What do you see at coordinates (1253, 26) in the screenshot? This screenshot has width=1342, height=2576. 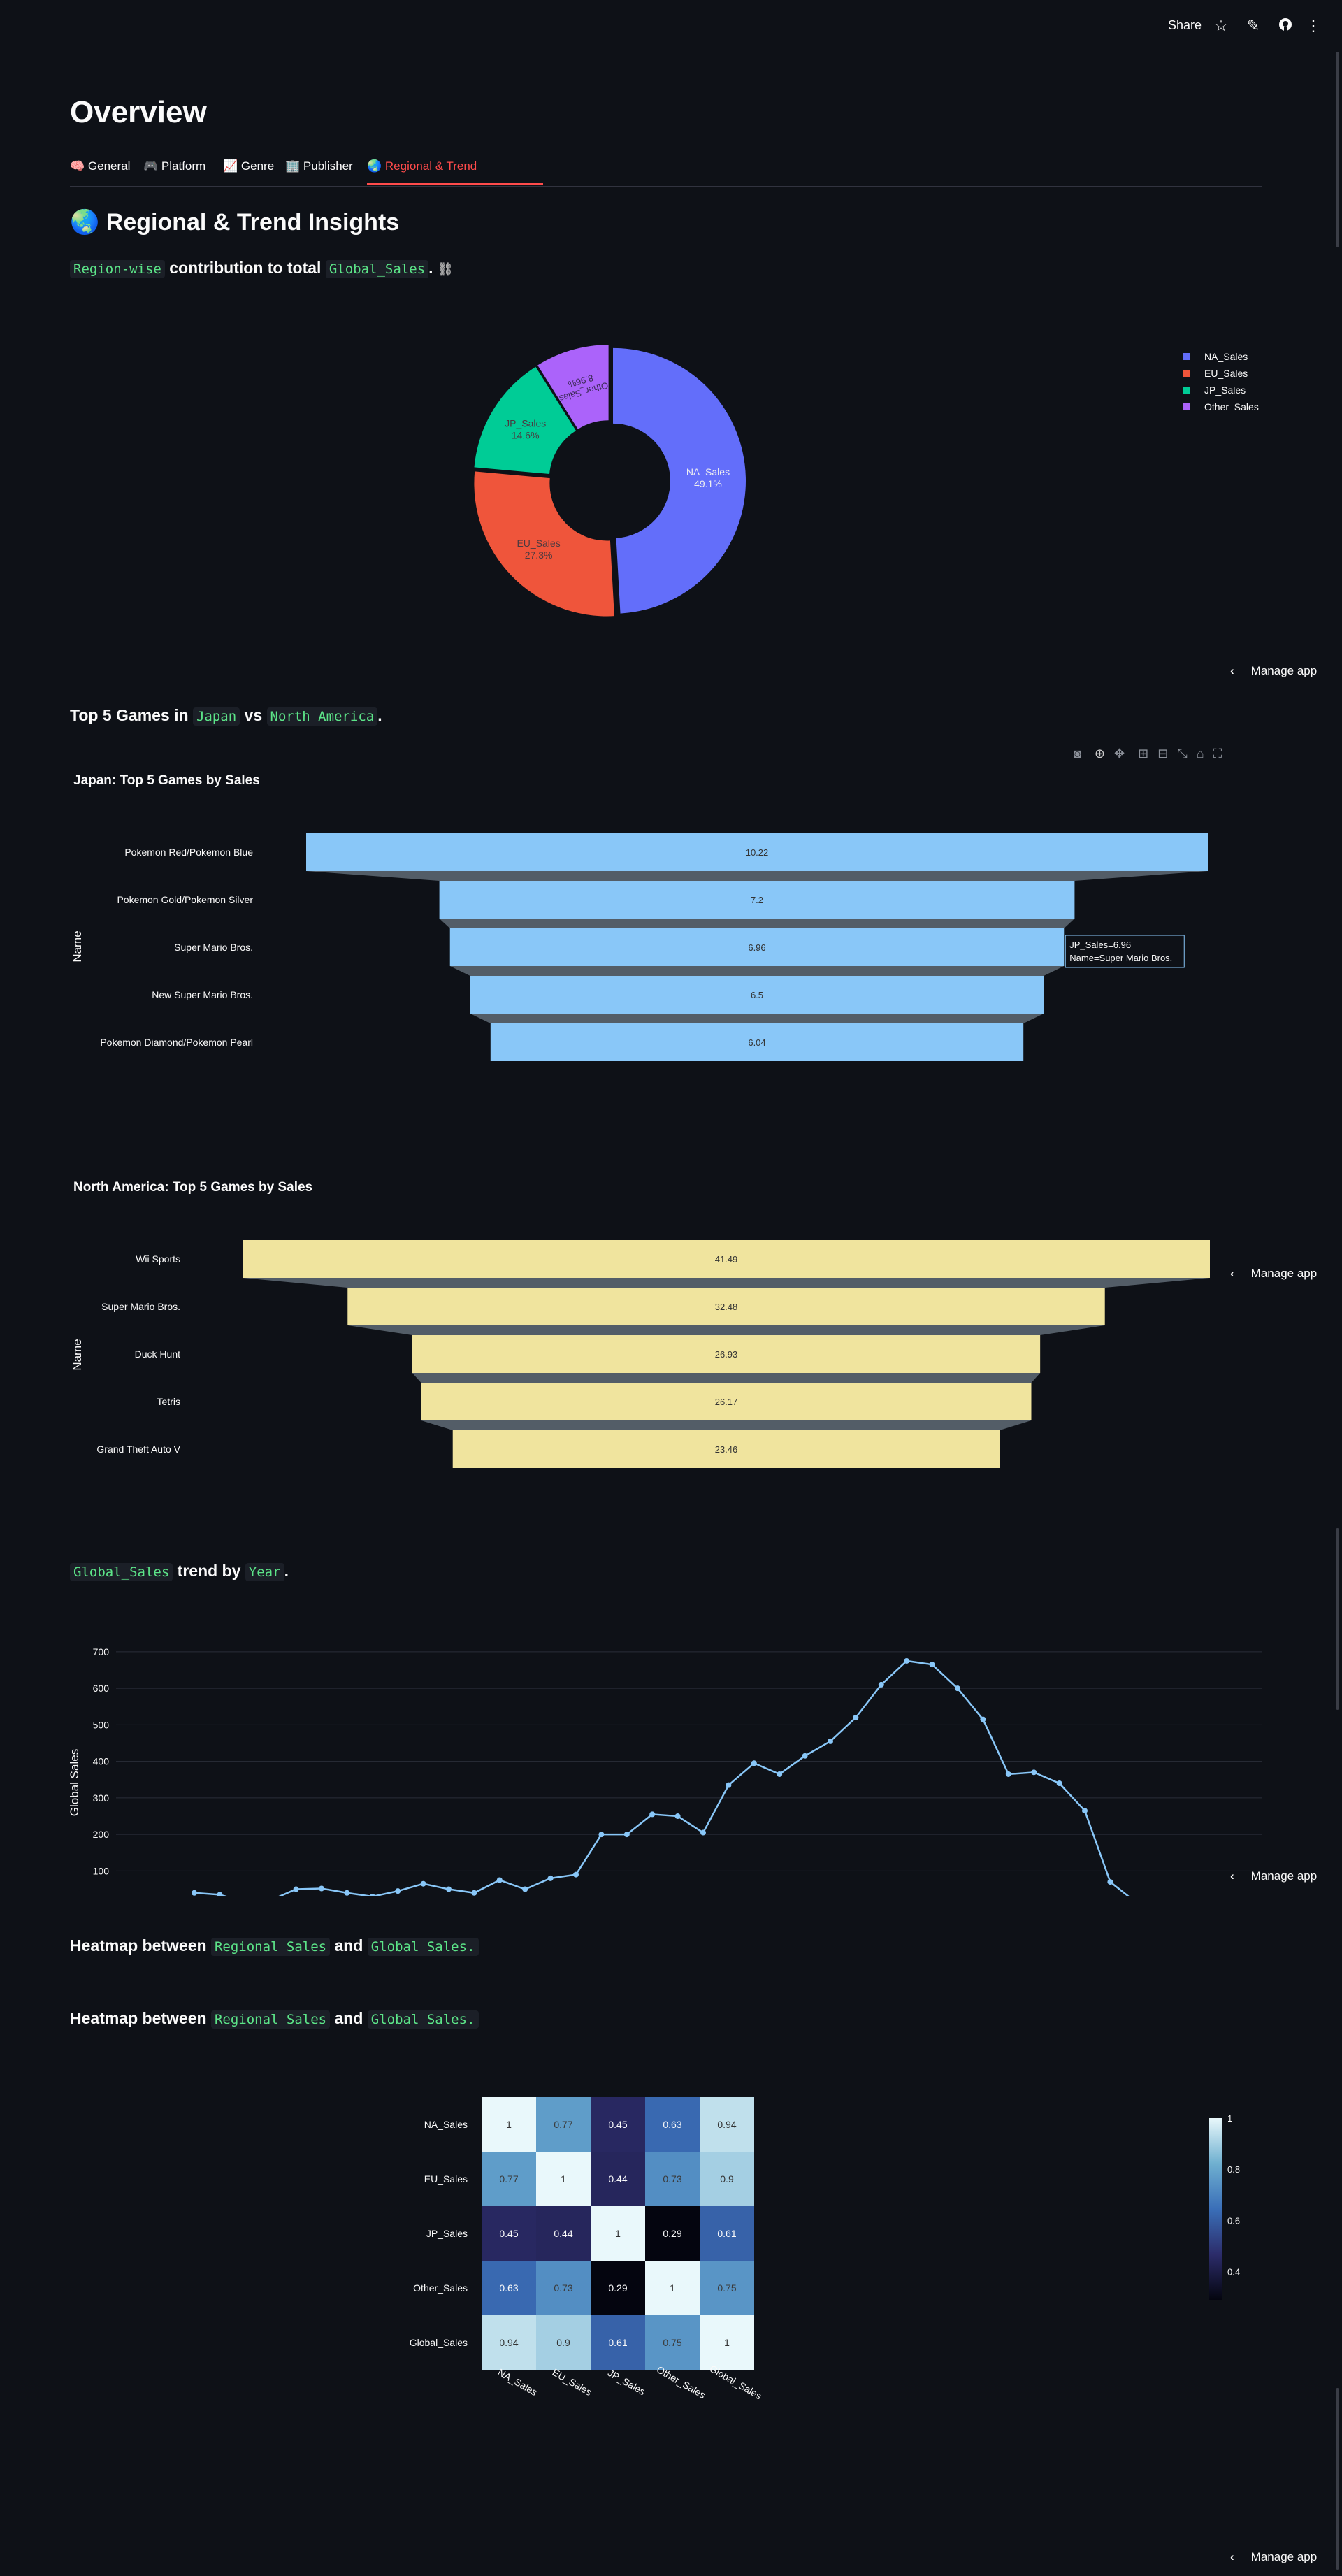 I see `edit-icon: ✎` at bounding box center [1253, 26].